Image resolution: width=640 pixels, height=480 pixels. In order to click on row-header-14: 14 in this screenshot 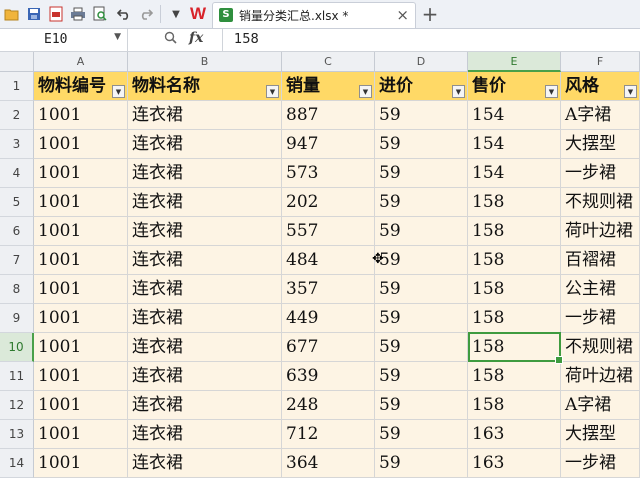, I will do `click(17, 463)`.